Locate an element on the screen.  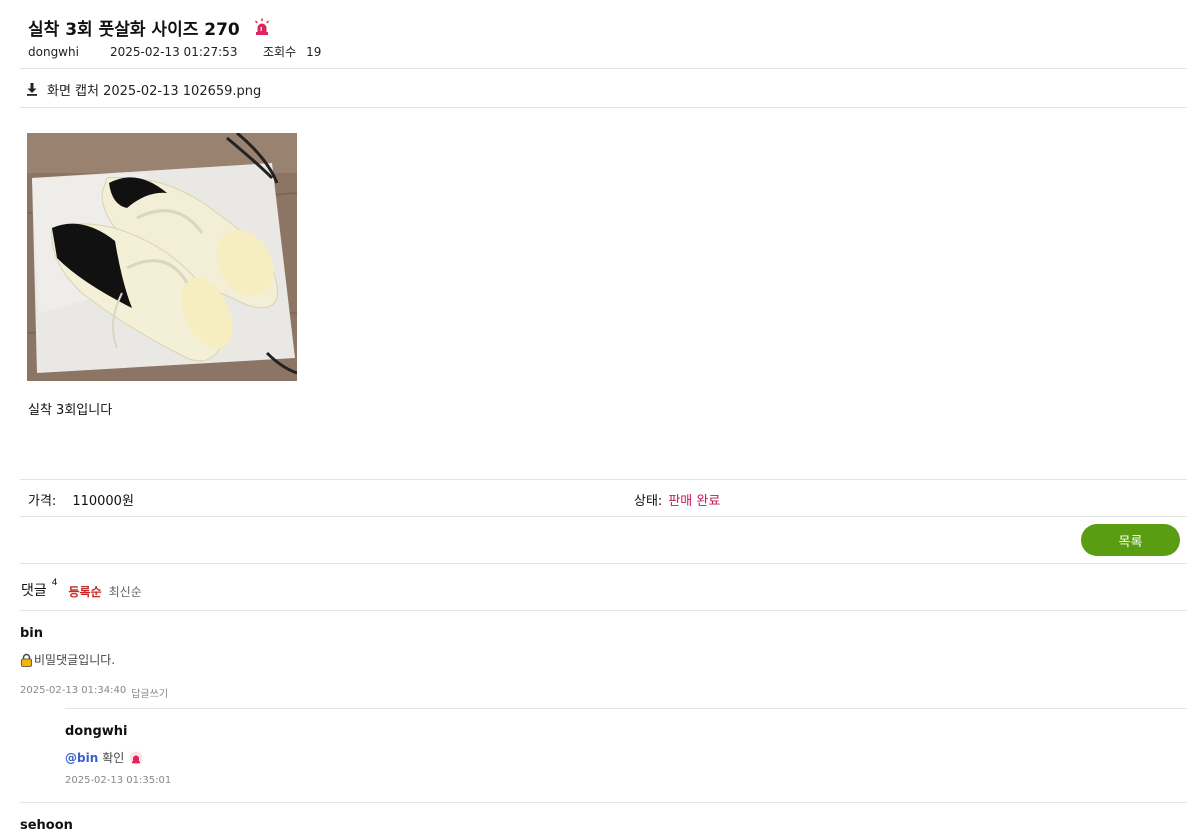
reply-link: 답글쓰기 is located at coordinates (149, 692).